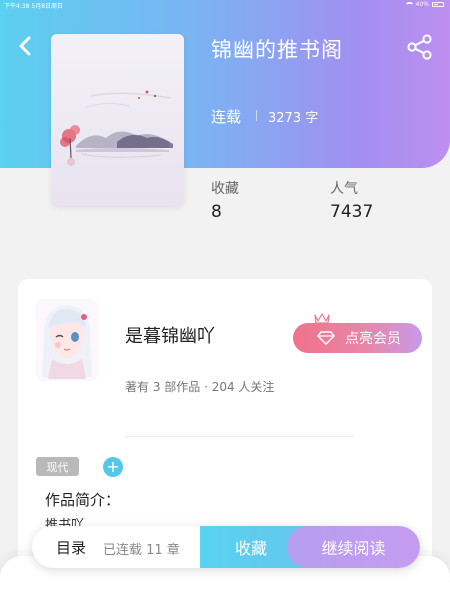 This screenshot has height=601, width=450. I want to click on card-divider, so click(239, 436).